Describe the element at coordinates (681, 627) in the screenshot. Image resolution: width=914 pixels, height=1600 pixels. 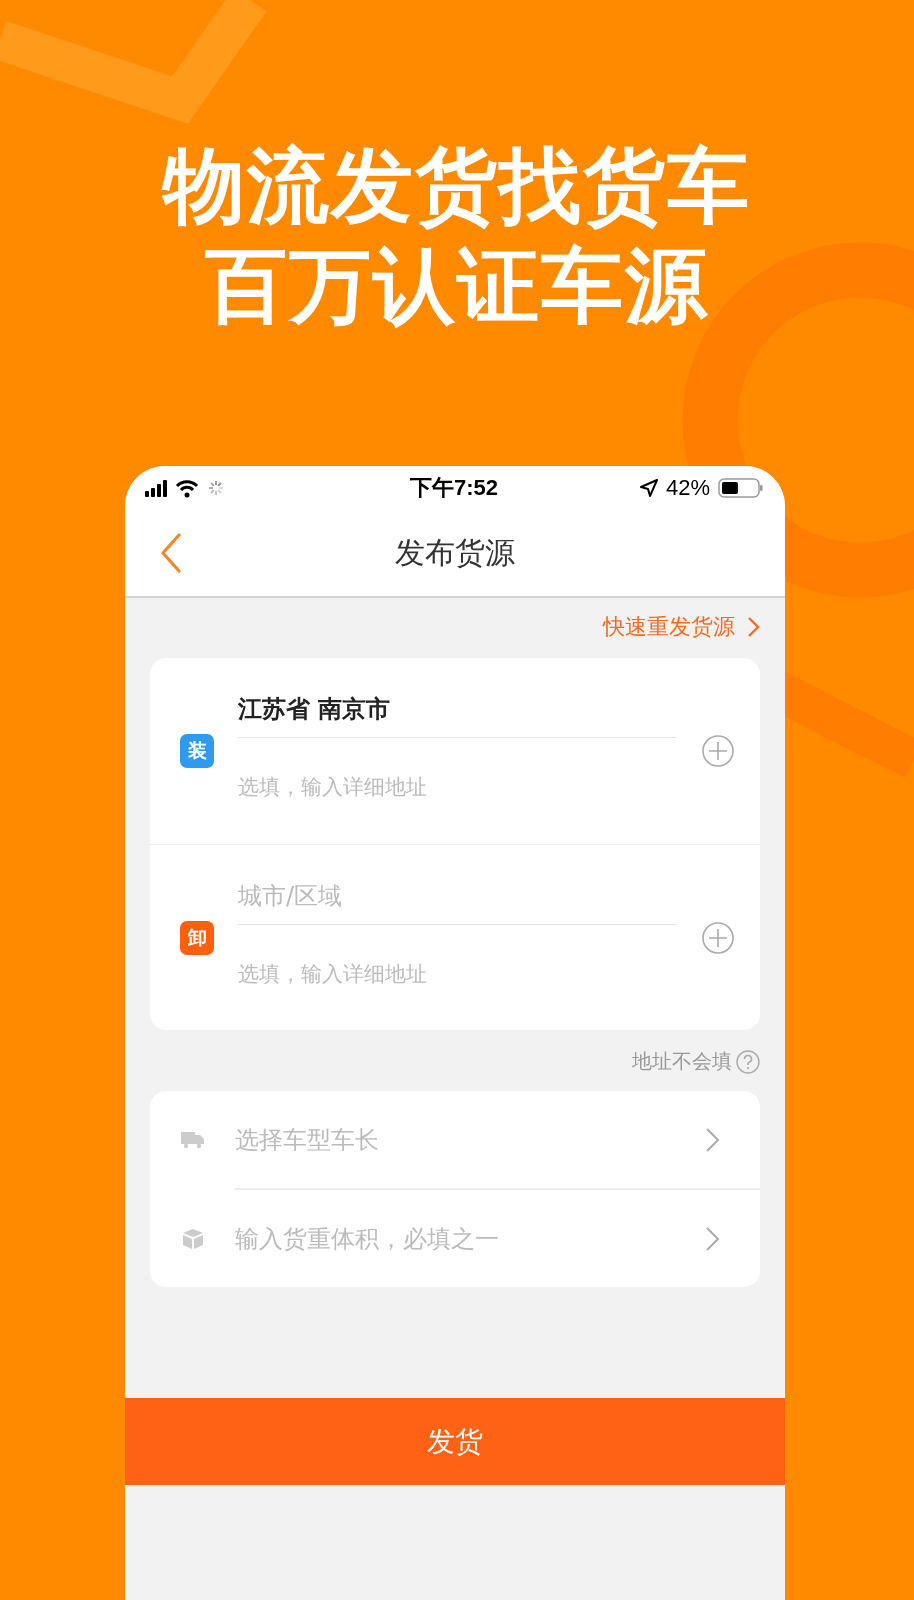
I see `quick-repost-link: 快速重发货源` at that location.